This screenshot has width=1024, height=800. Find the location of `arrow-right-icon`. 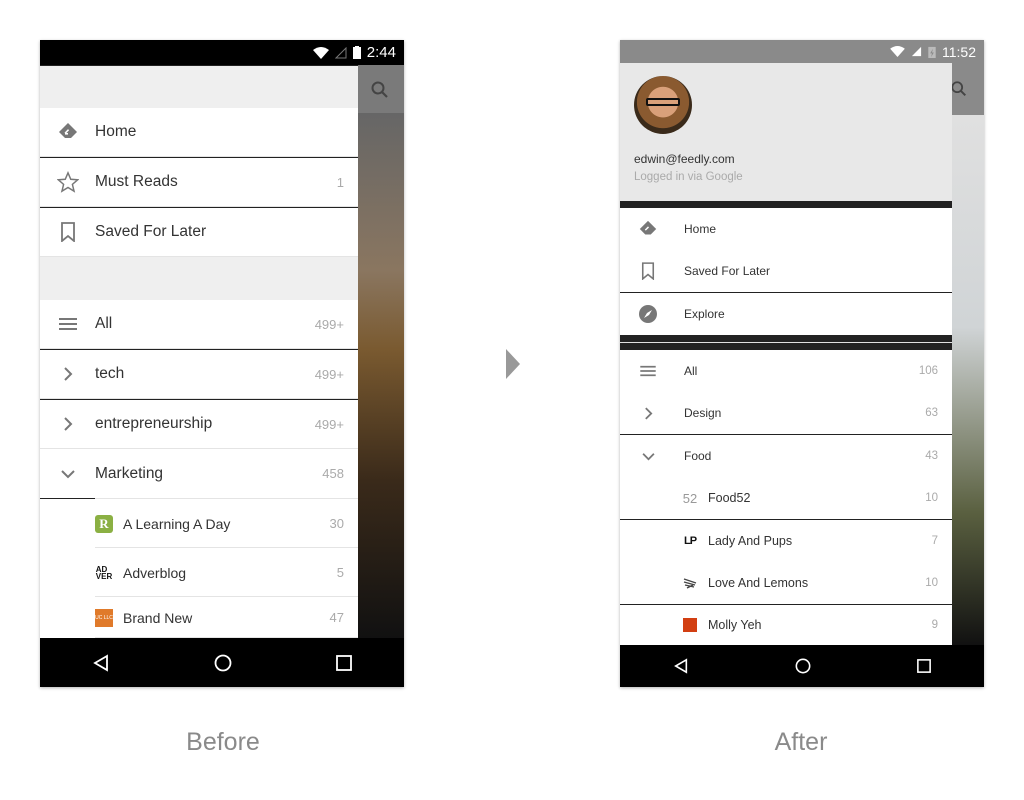

arrow-right-icon is located at coordinates (513, 364).